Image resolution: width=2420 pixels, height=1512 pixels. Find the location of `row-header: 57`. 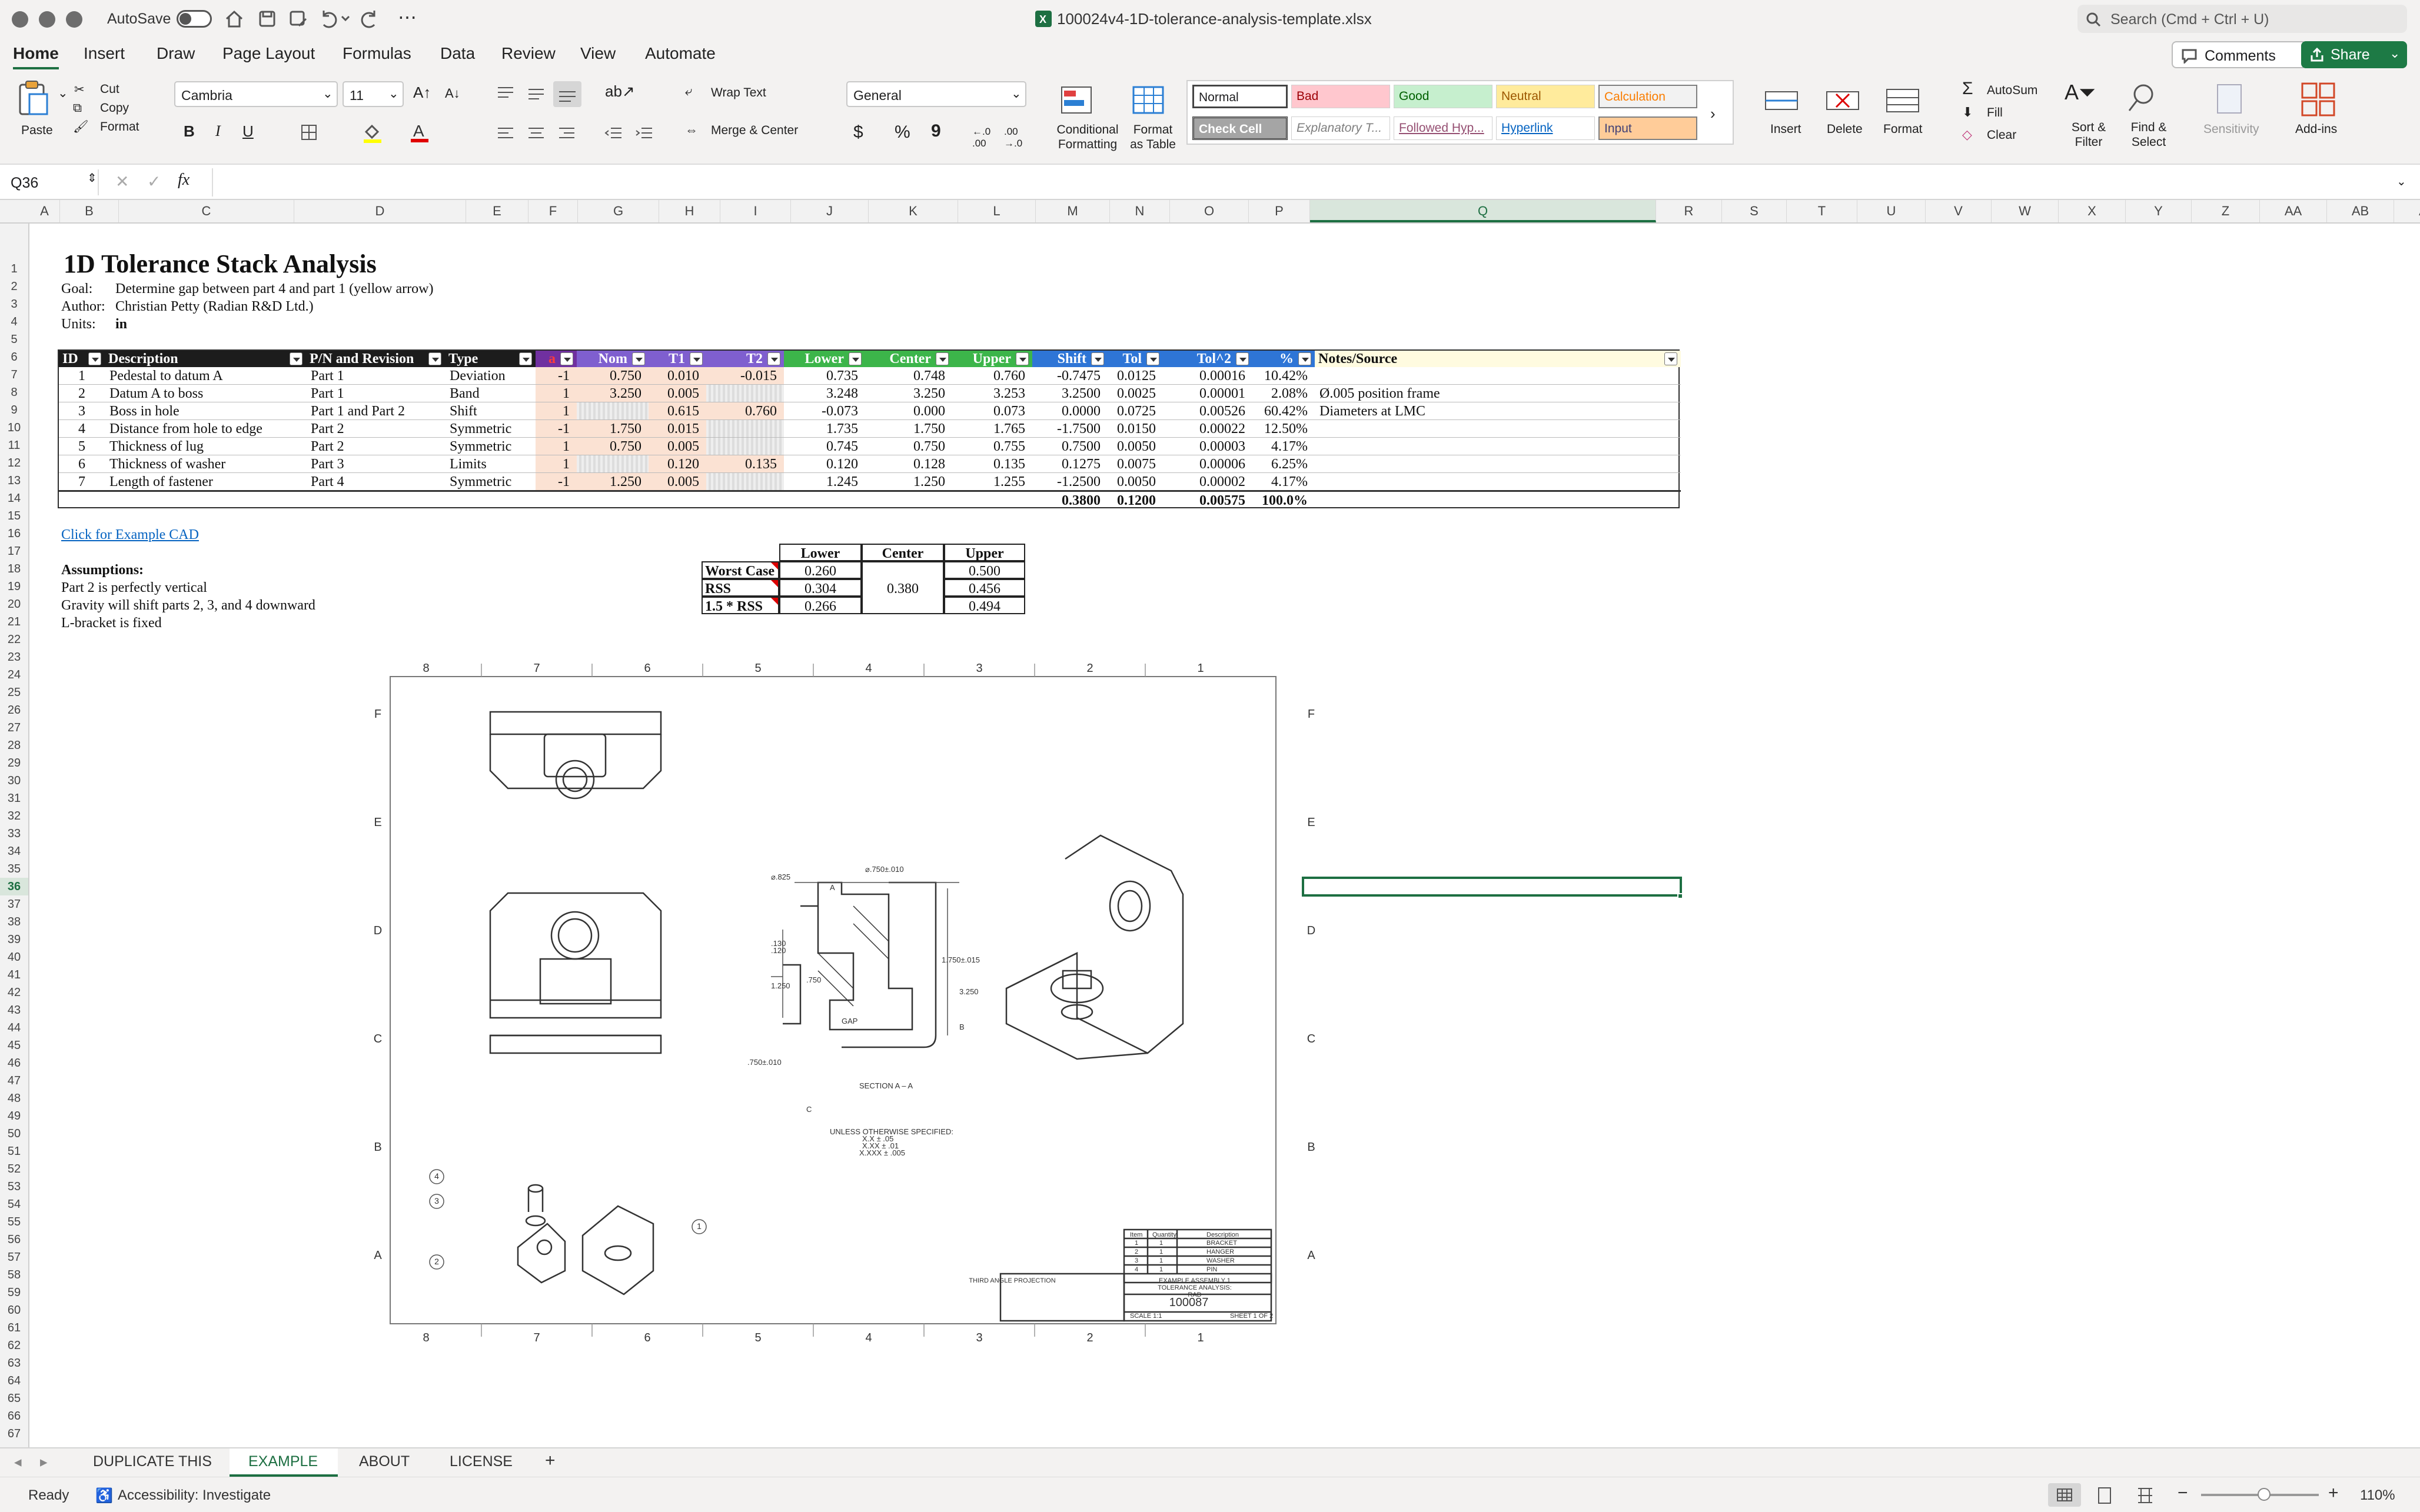

row-header: 57 is located at coordinates (14, 1257).